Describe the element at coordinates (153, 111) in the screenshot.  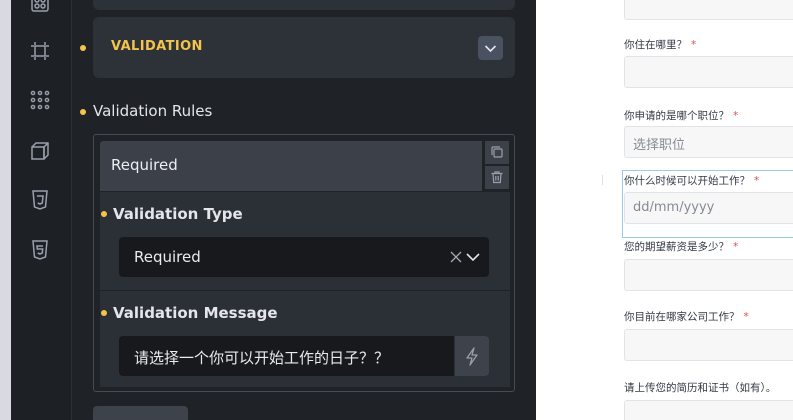
I see `validation-rules-label: Validation Rules` at that location.